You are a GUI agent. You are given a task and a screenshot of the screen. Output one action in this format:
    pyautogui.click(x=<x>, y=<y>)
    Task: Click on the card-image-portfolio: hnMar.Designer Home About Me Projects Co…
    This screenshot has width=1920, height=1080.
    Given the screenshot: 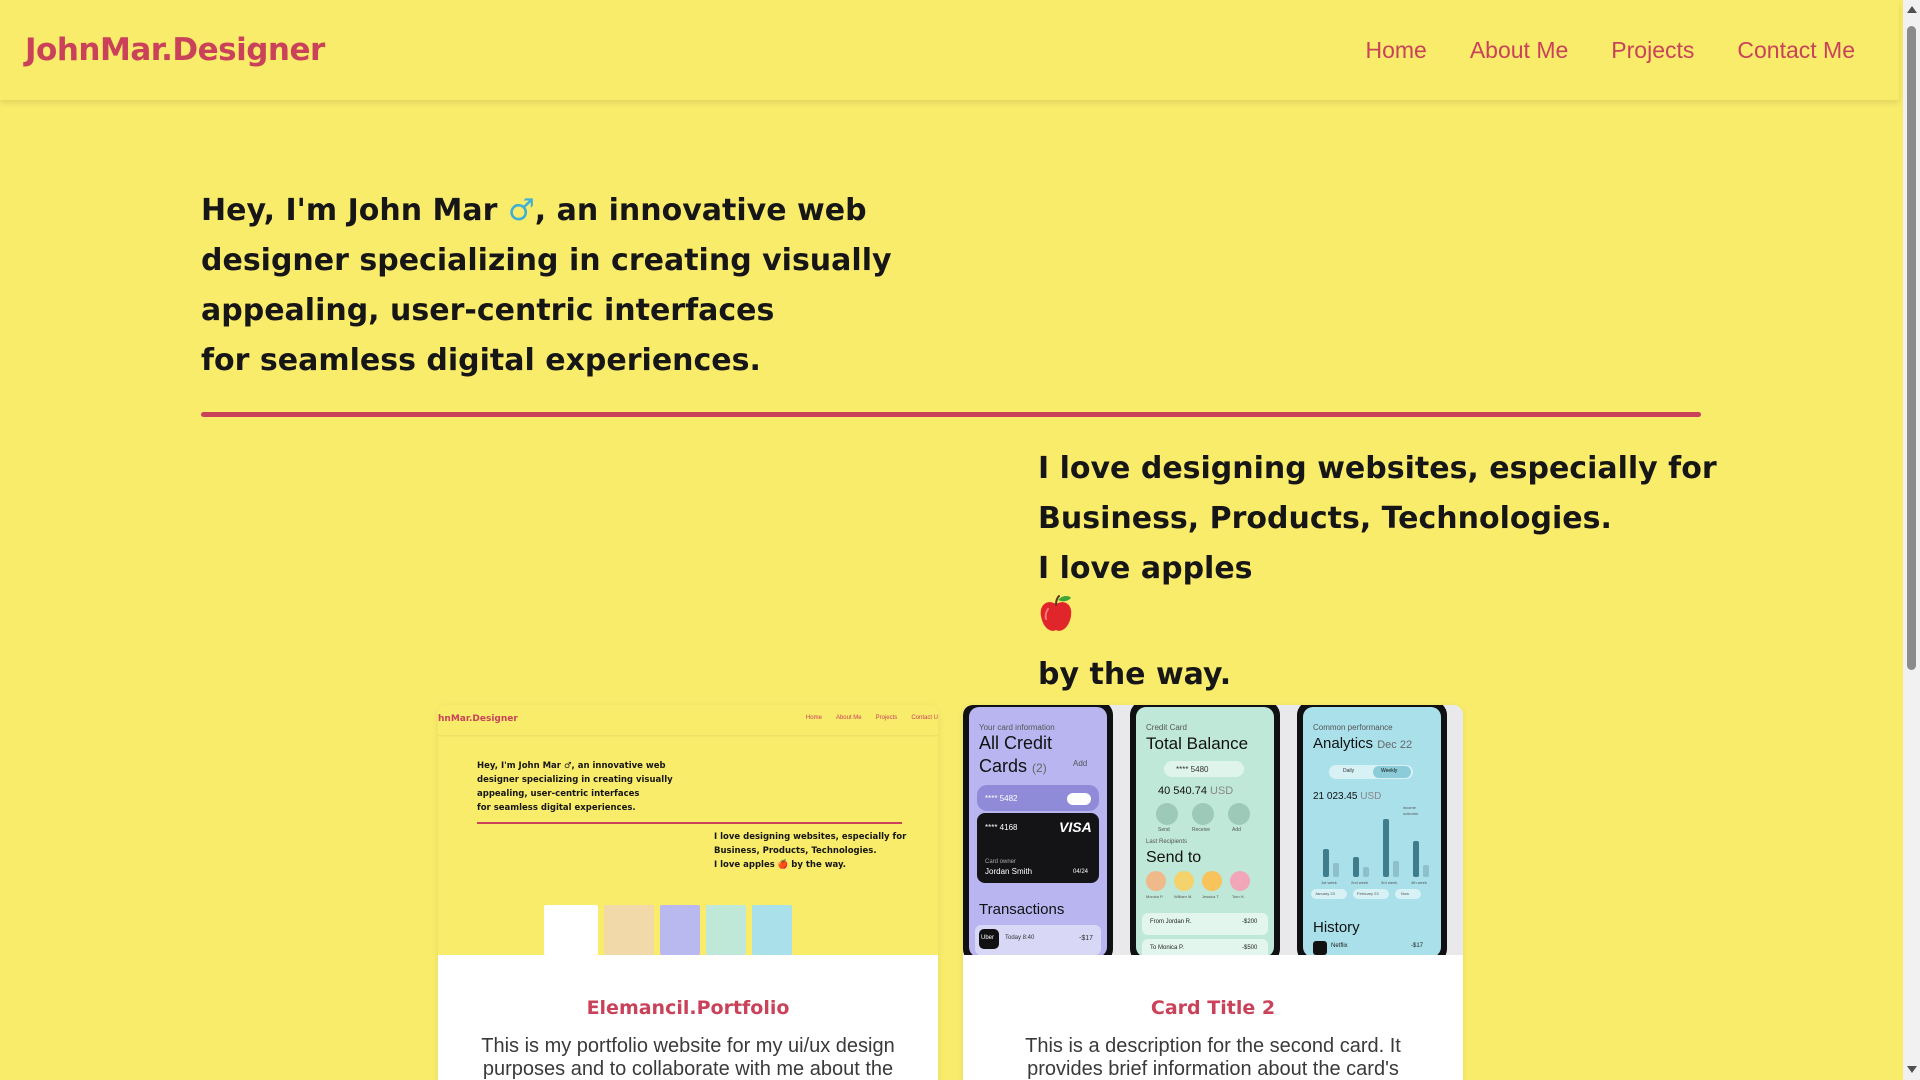 What is the action you would take?
    pyautogui.click(x=688, y=830)
    